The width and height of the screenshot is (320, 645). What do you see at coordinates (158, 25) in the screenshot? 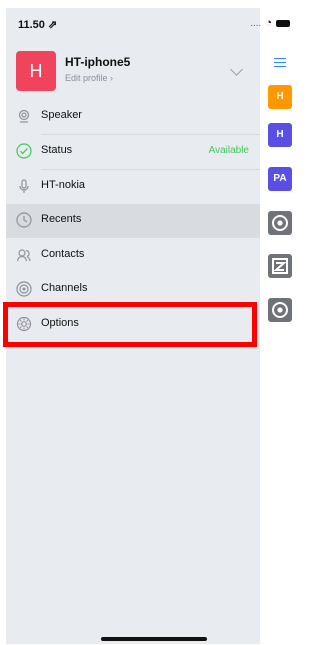
I see `status-bar: 11.50 ⇗ .... ◔` at bounding box center [158, 25].